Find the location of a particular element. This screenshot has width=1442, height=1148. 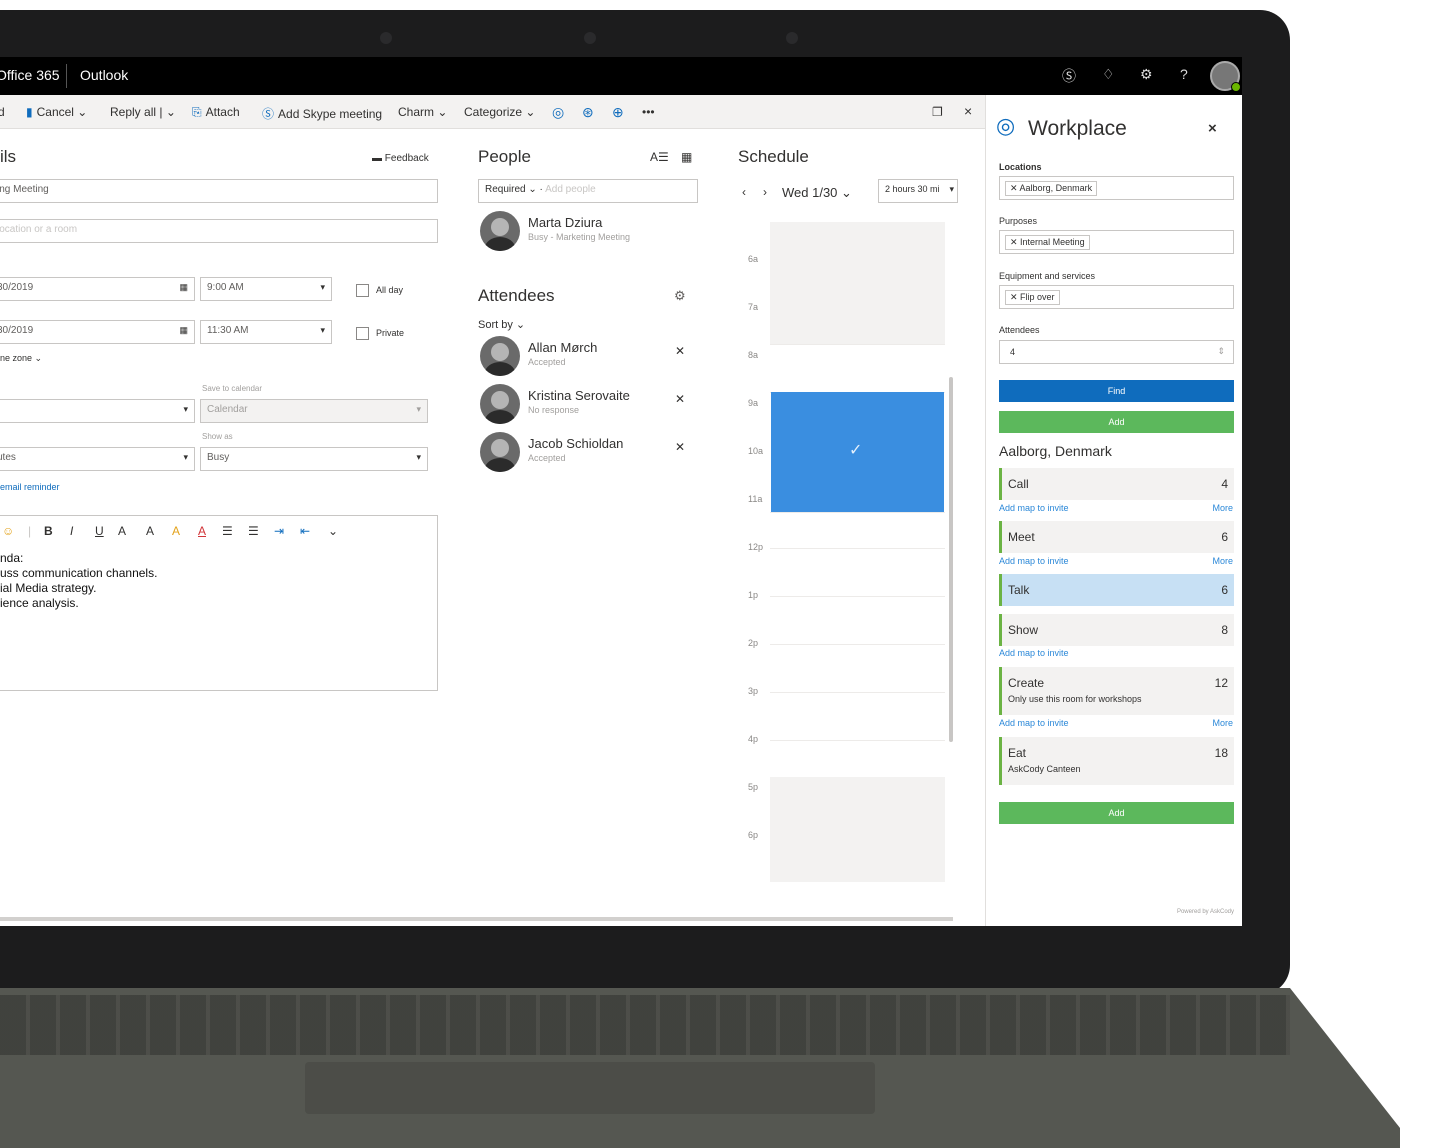

suite-name: Office 365 is located at coordinates (30, 75).